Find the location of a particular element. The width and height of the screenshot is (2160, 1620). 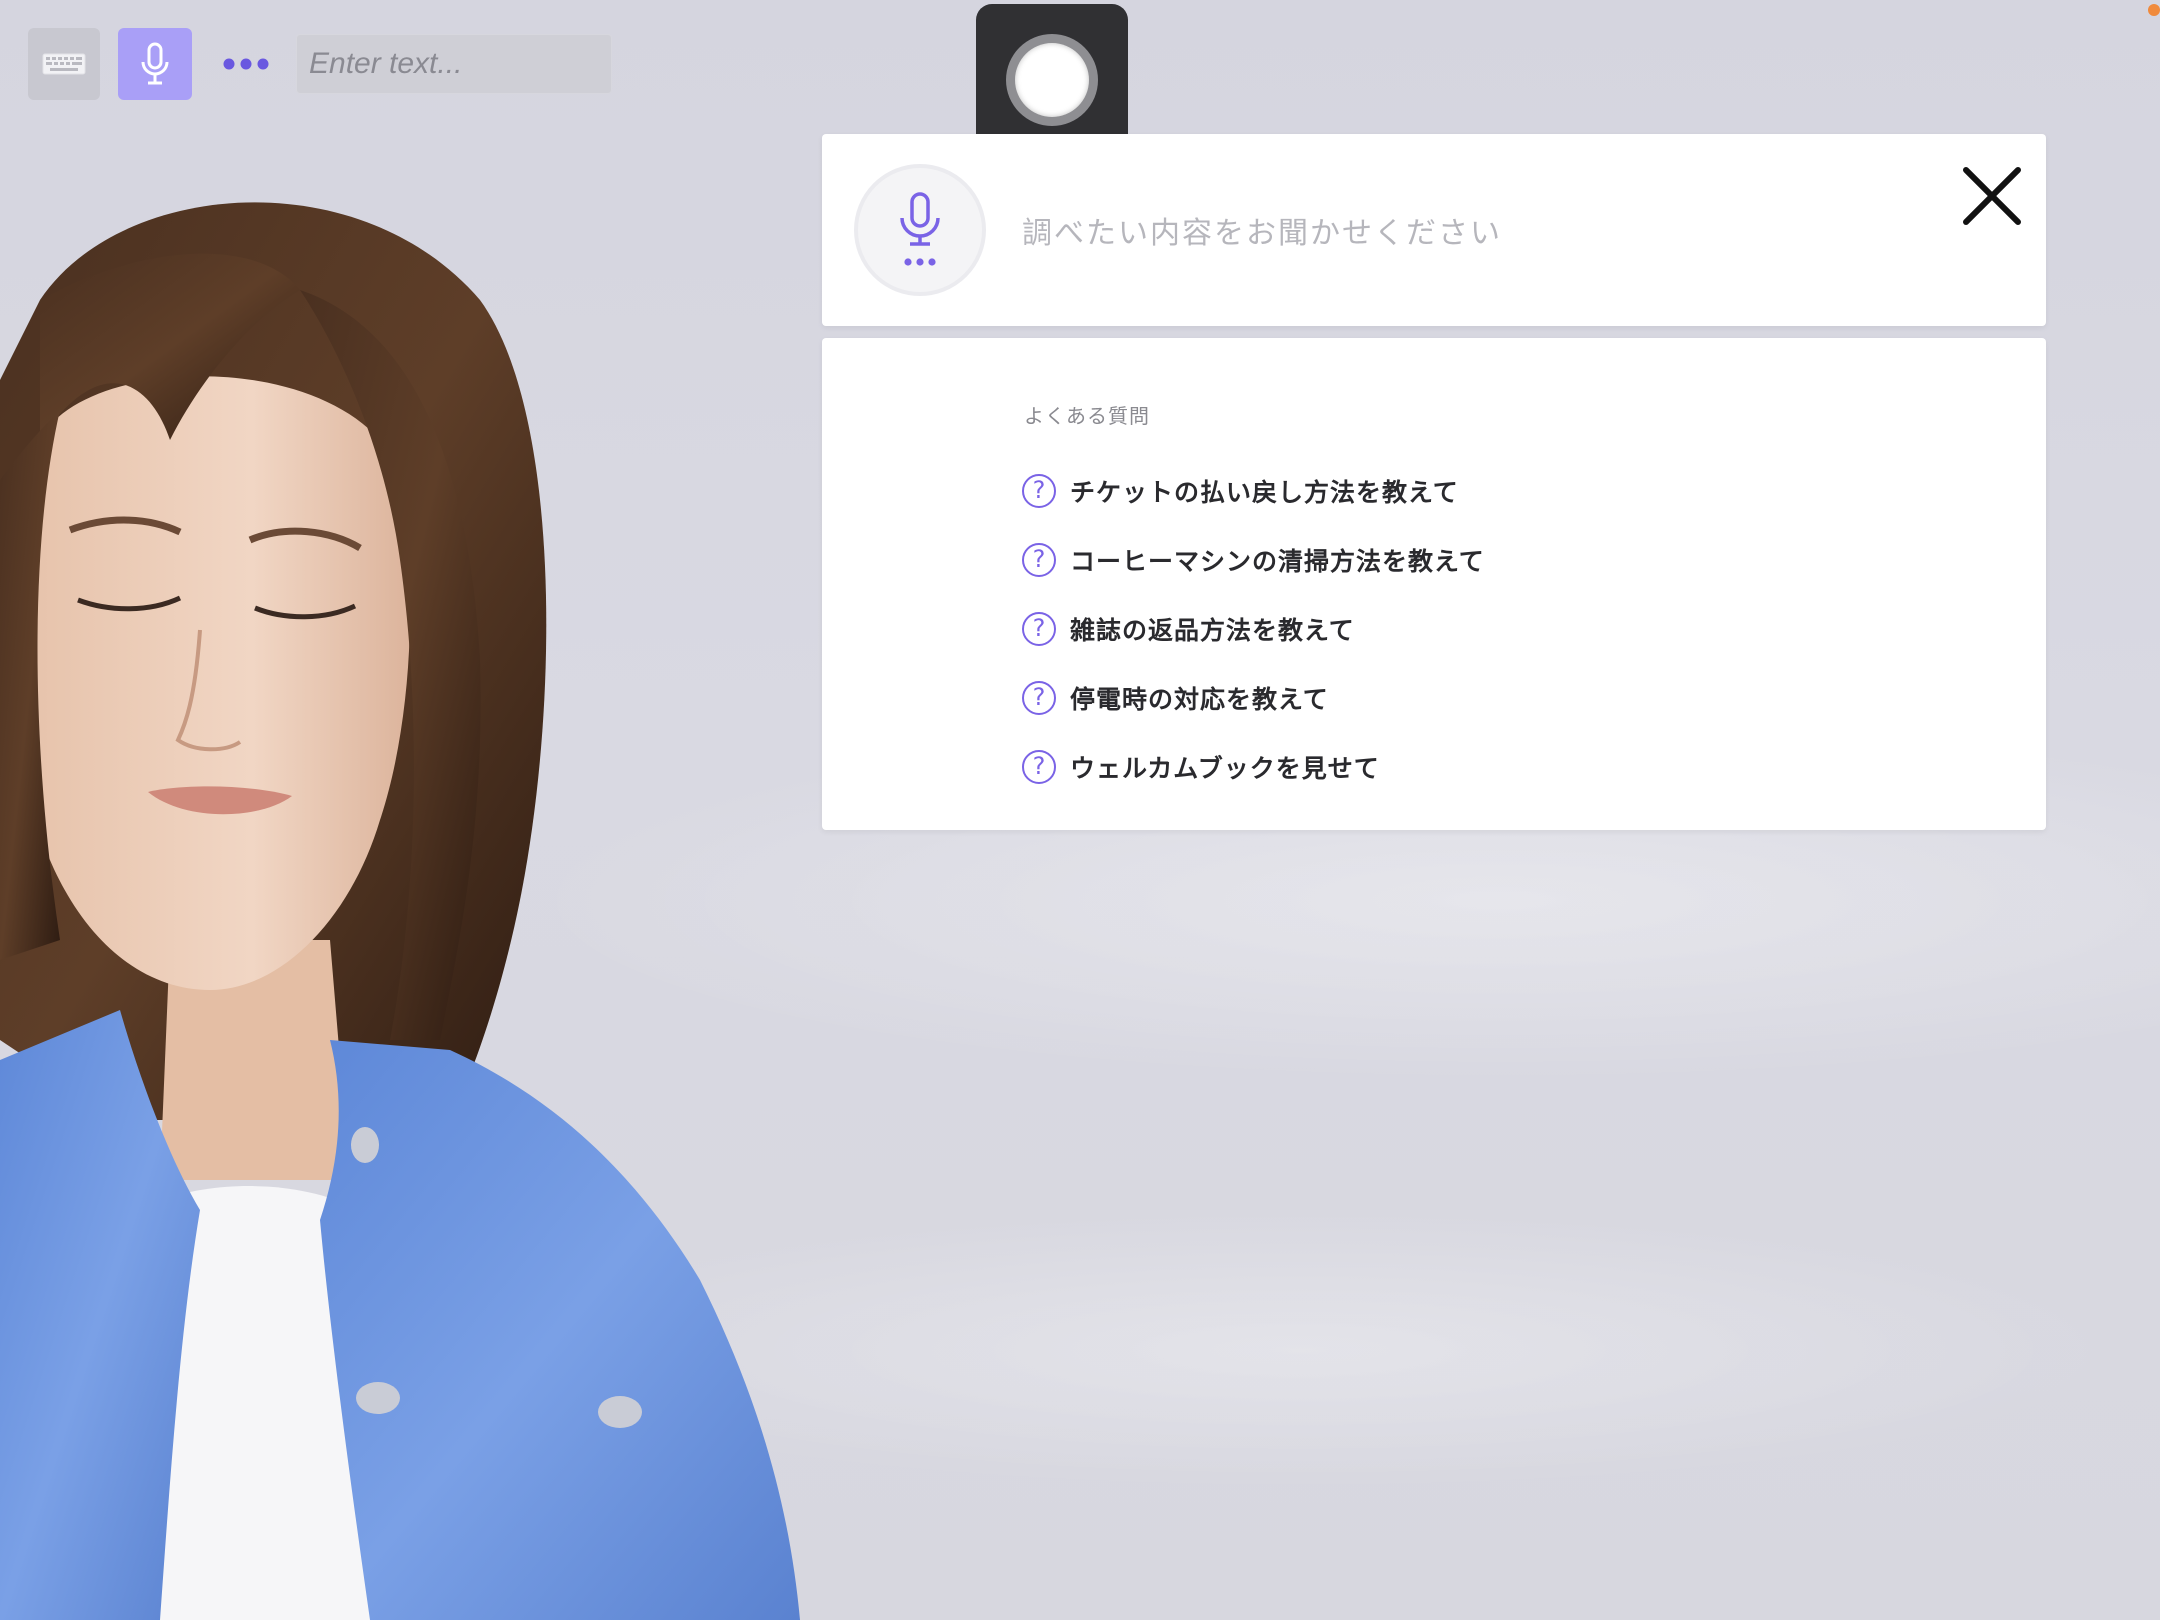

faq-item: ? コーヒーマシンの清掃方法を教えて is located at coordinates (1253, 559).